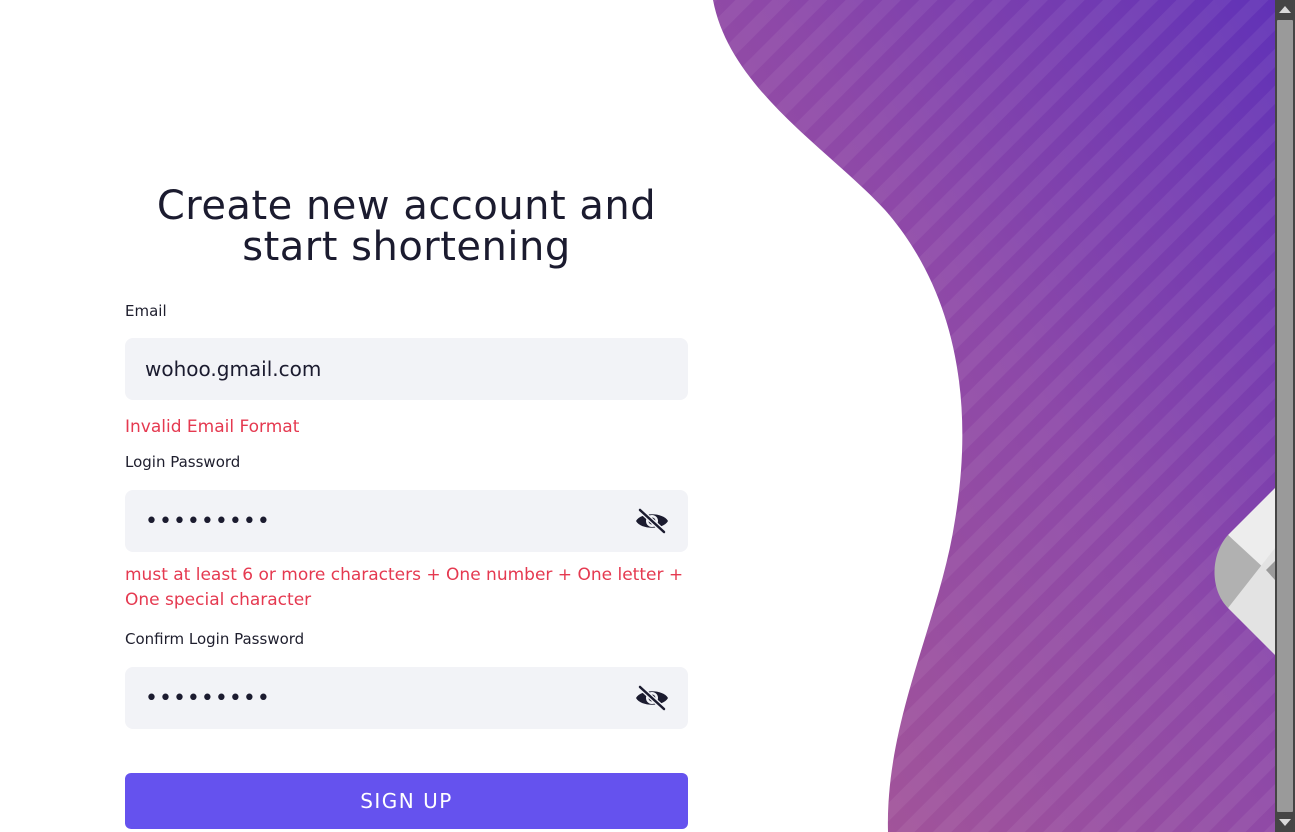 This screenshot has width=1295, height=832. I want to click on password-field-container, so click(406, 521).